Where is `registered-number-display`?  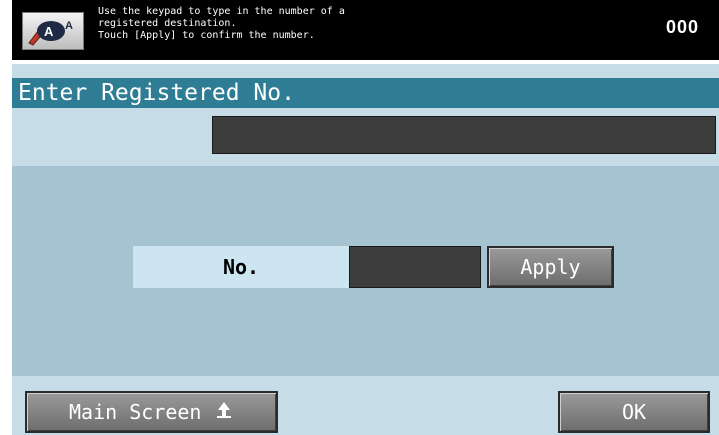 registered-number-display is located at coordinates (464, 135).